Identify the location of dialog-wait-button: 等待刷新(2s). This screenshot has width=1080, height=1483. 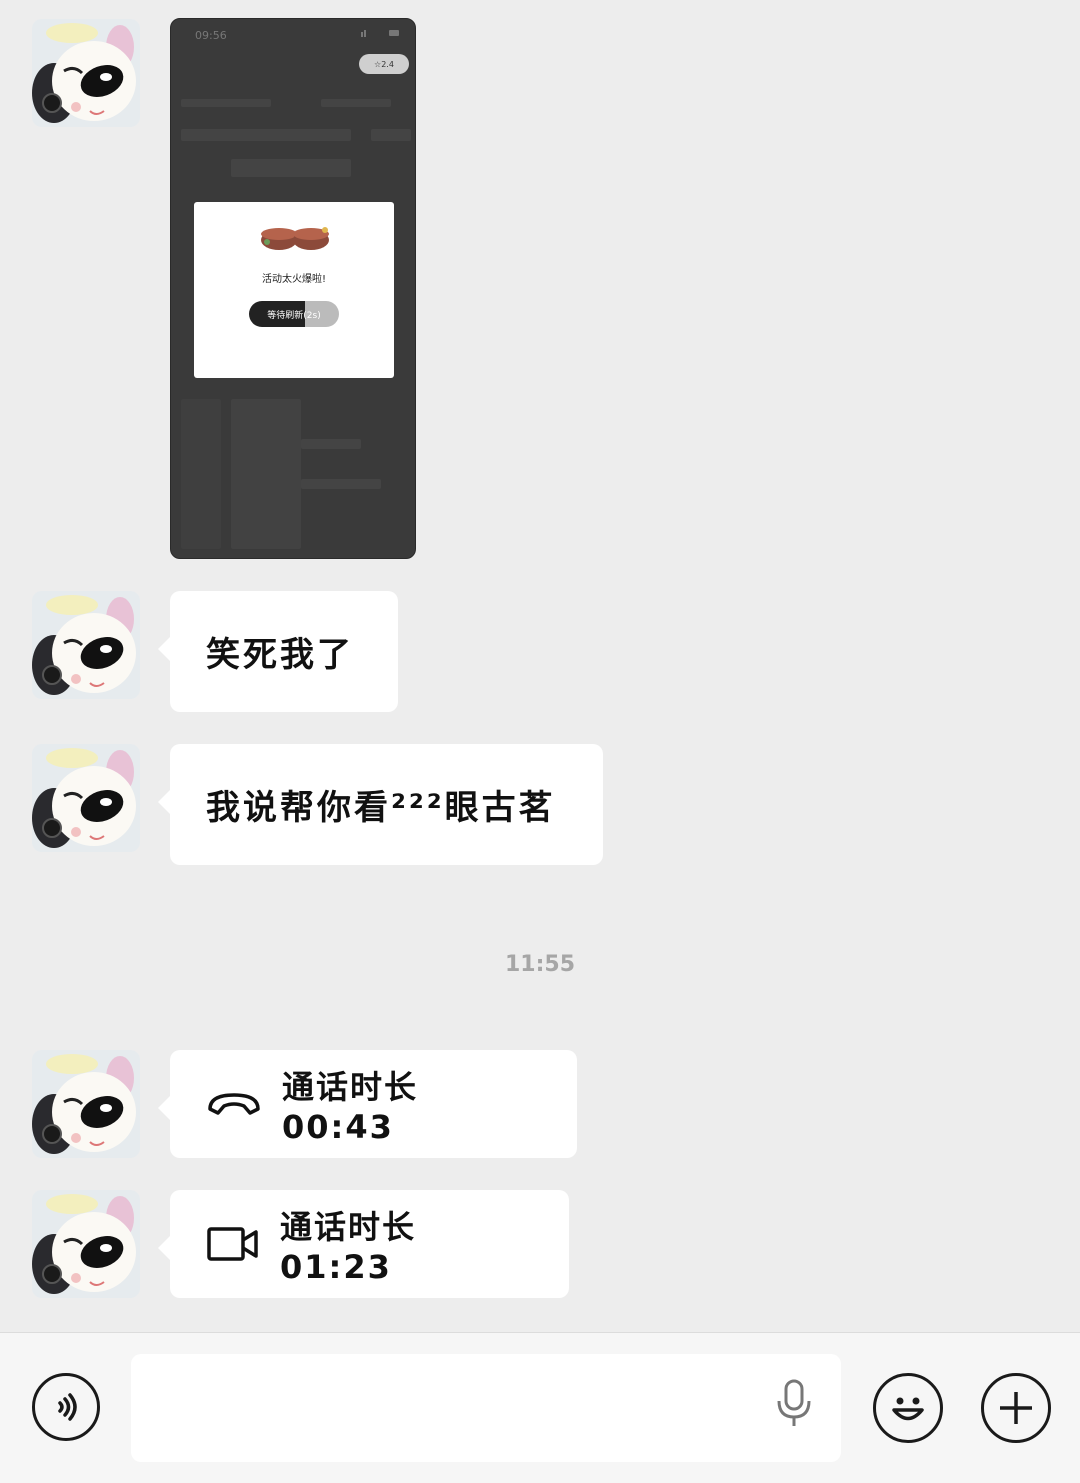
(294, 314).